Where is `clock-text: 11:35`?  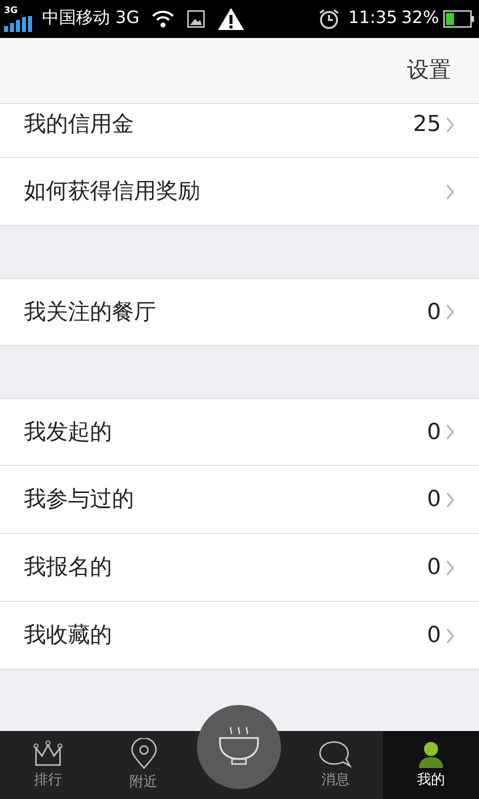
clock-text: 11:35 is located at coordinates (373, 18).